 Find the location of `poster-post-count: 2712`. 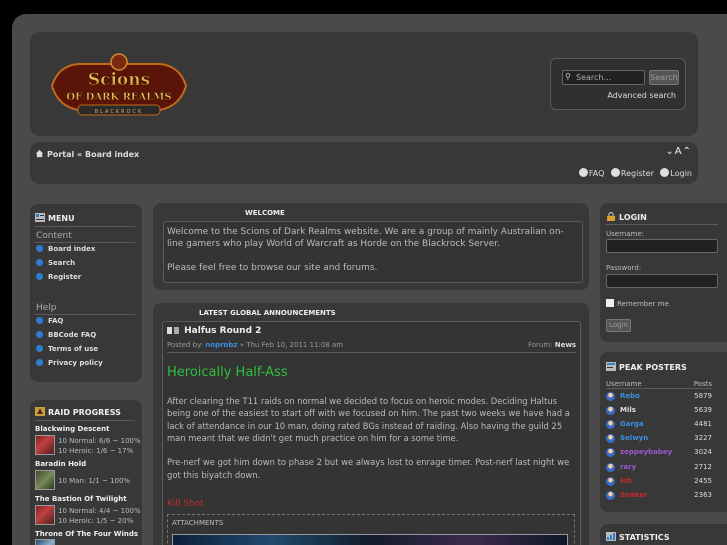

poster-post-count: 2712 is located at coordinates (703, 466).